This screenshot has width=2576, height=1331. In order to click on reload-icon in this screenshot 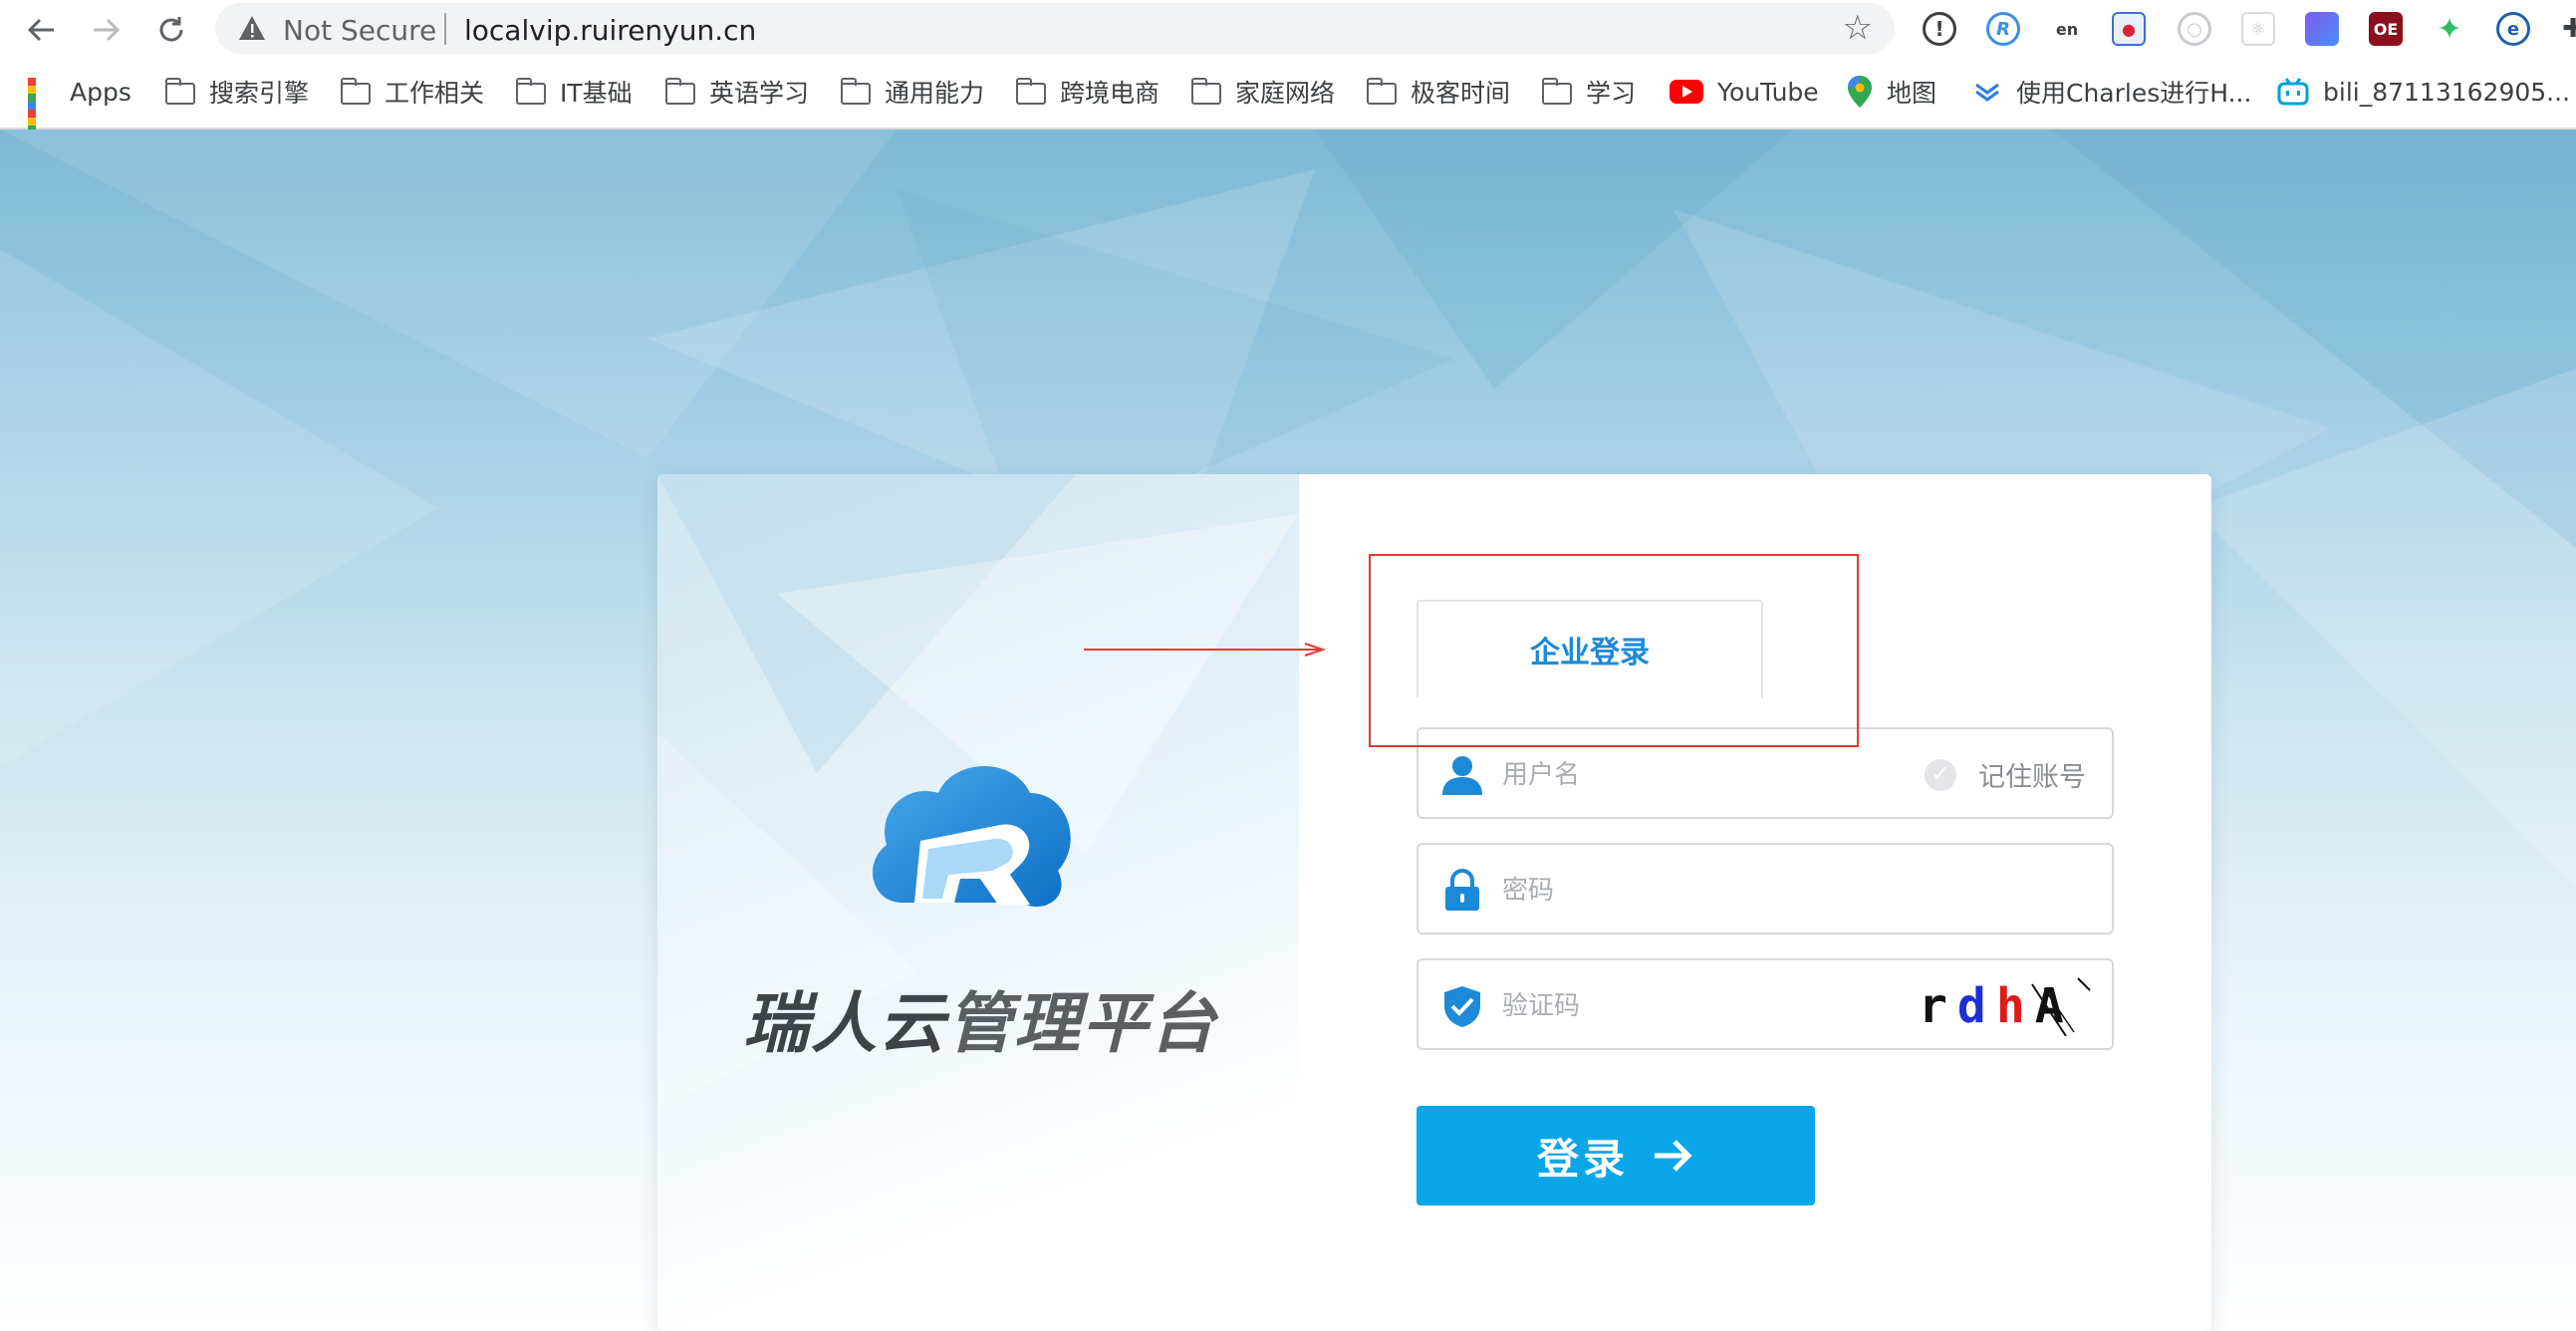, I will do `click(171, 29)`.